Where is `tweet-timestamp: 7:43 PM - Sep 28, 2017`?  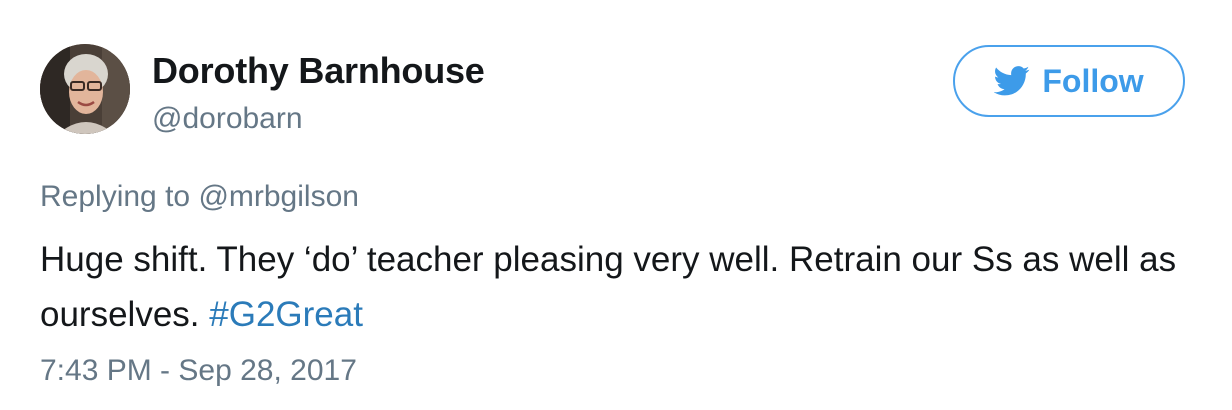 tweet-timestamp: 7:43 PM - Sep 28, 2017 is located at coordinates (198, 371).